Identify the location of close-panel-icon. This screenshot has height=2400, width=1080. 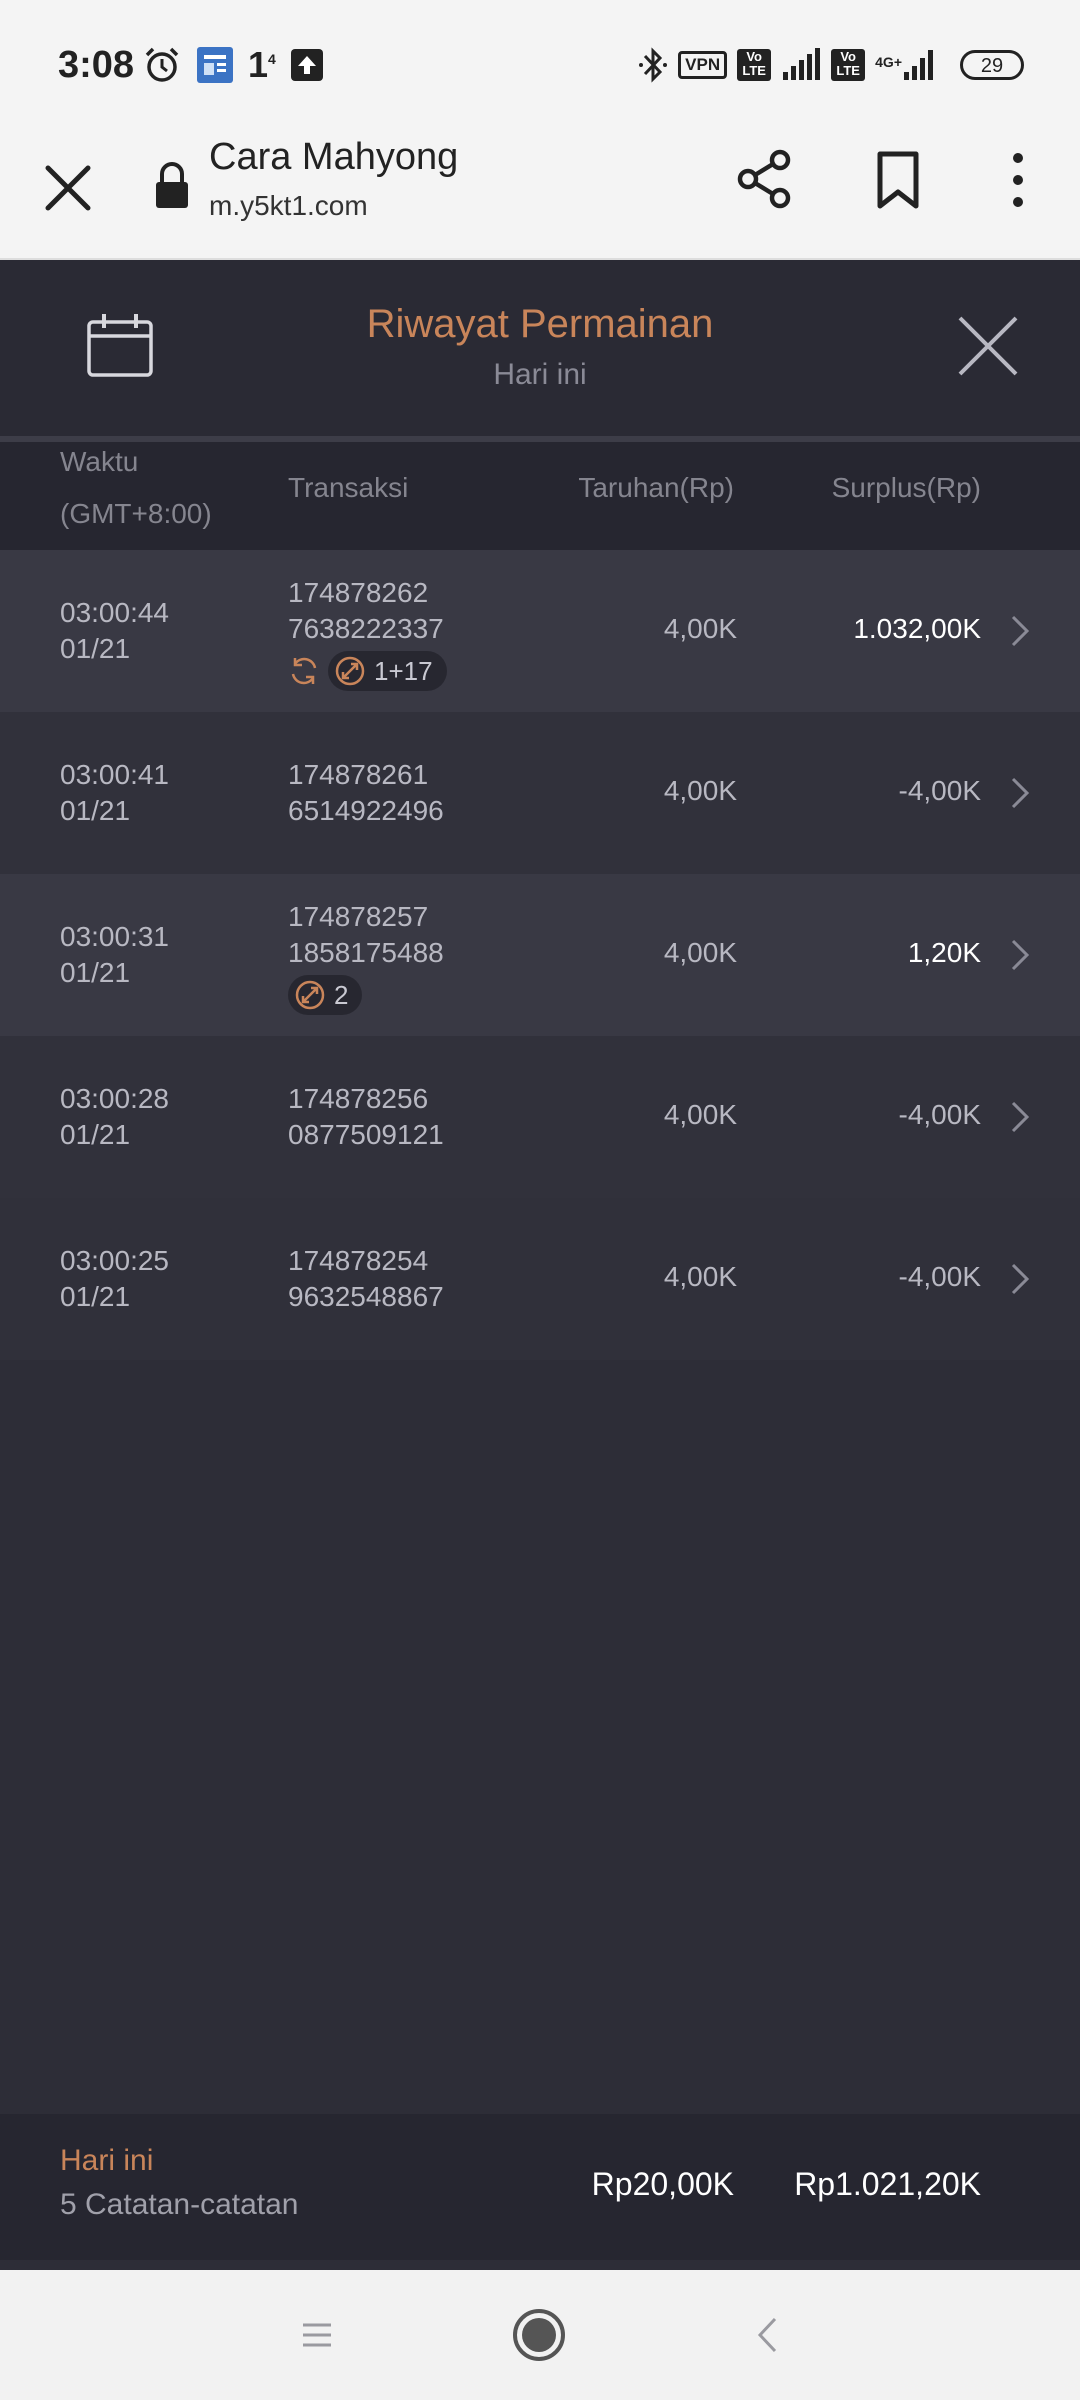
(988, 346).